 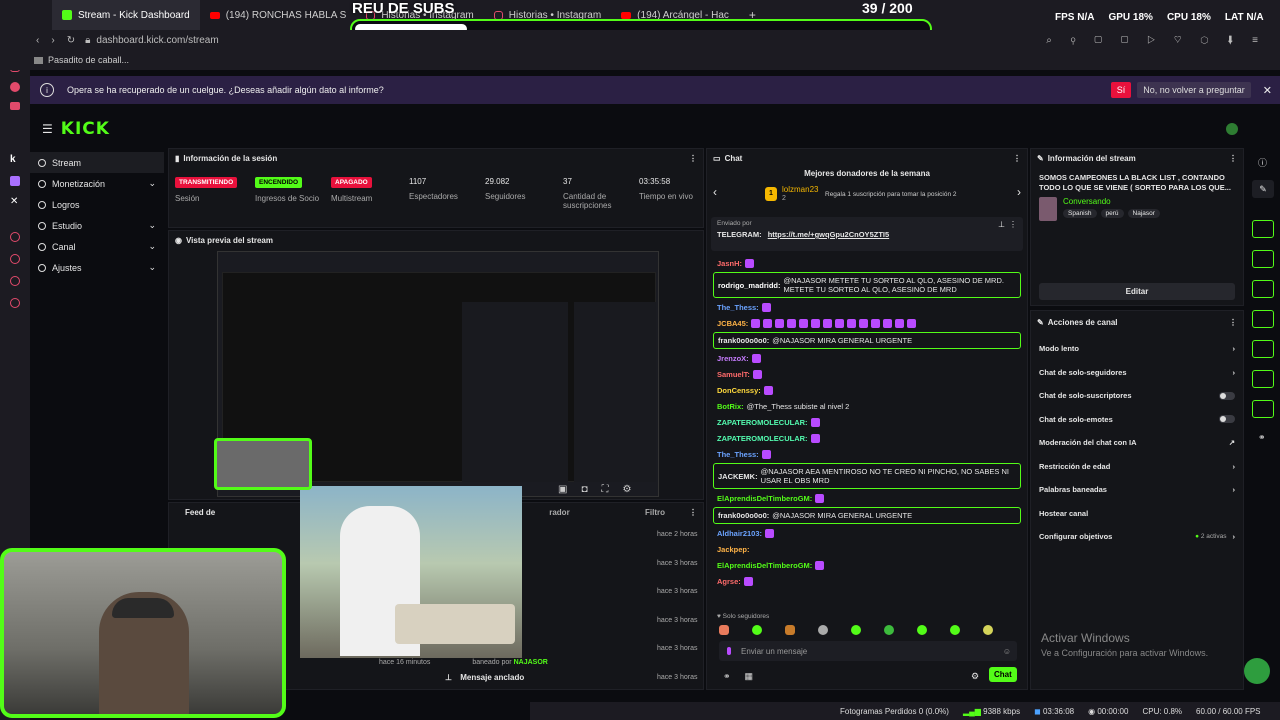 What do you see at coordinates (97, 183) in the screenshot?
I see `sidebar-item-1: Monetización ⌄` at bounding box center [97, 183].